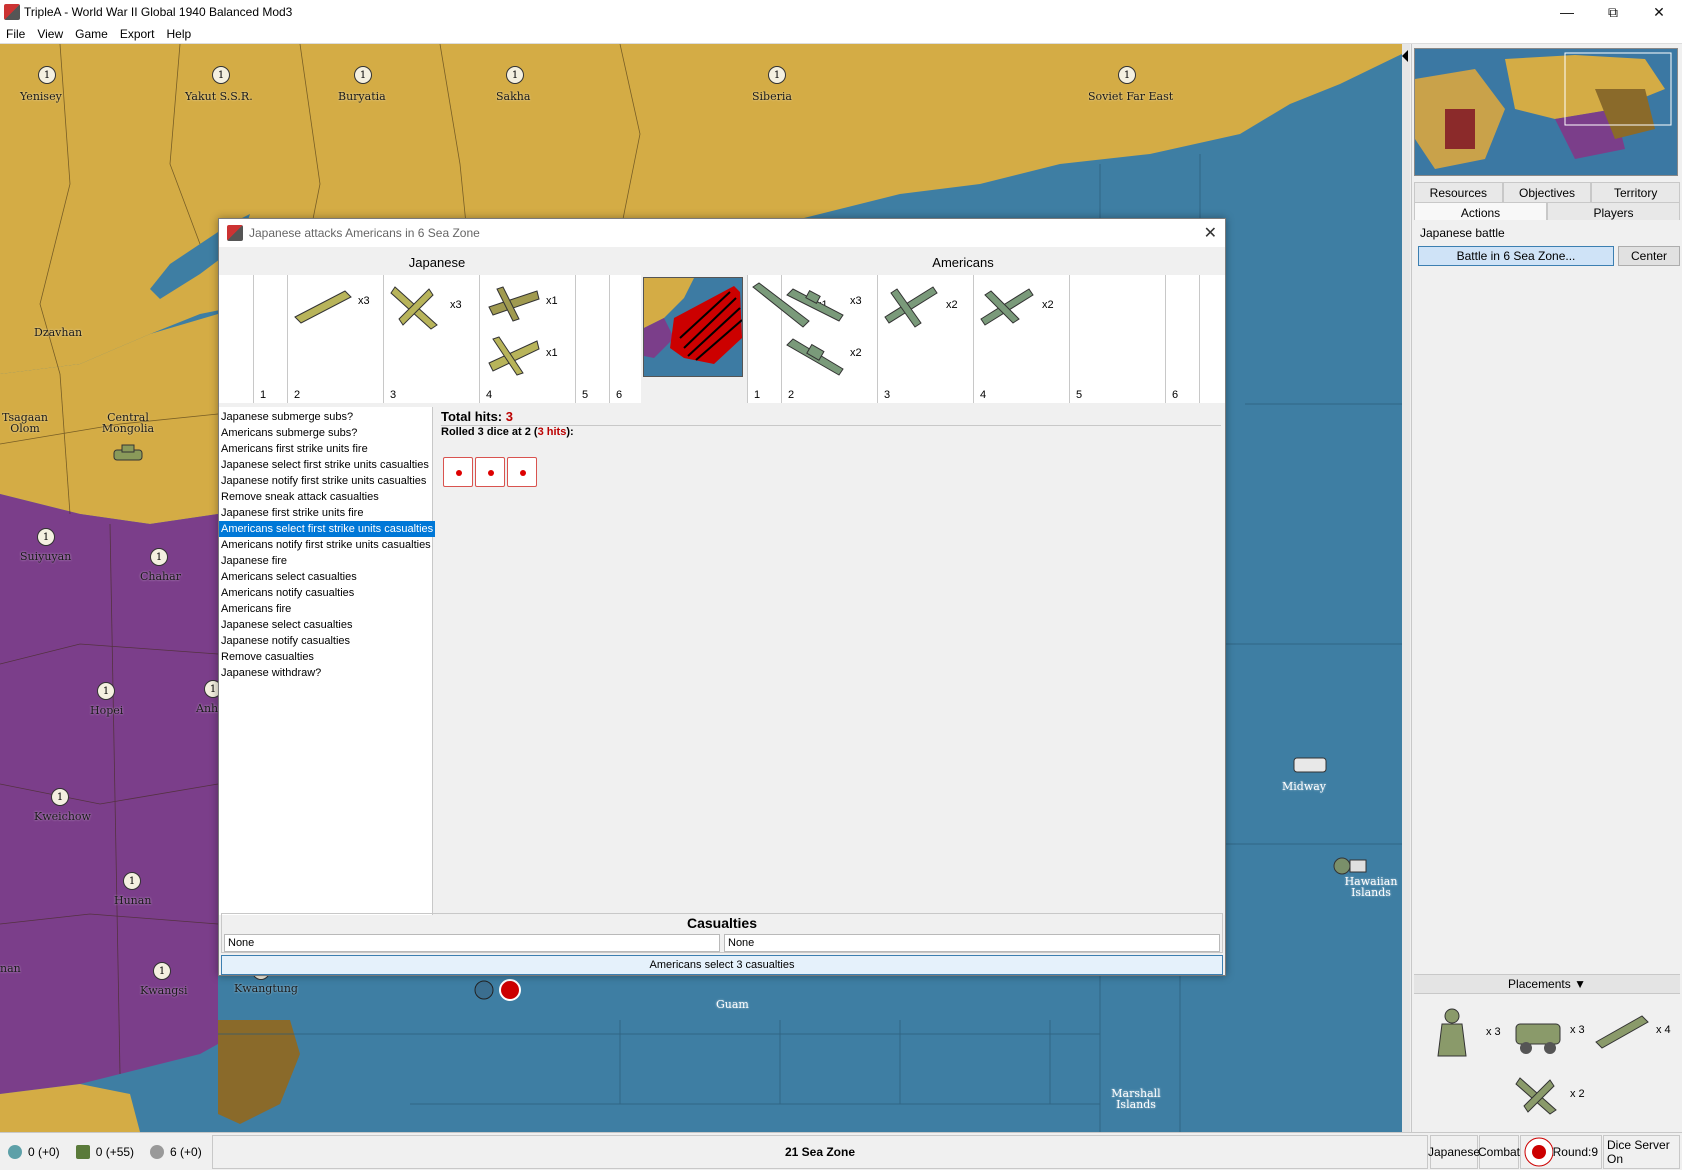 Image resolution: width=1682 pixels, height=1170 pixels. Describe the element at coordinates (1547, 984) in the screenshot. I see `placements-toggle: Placements ▼` at that location.